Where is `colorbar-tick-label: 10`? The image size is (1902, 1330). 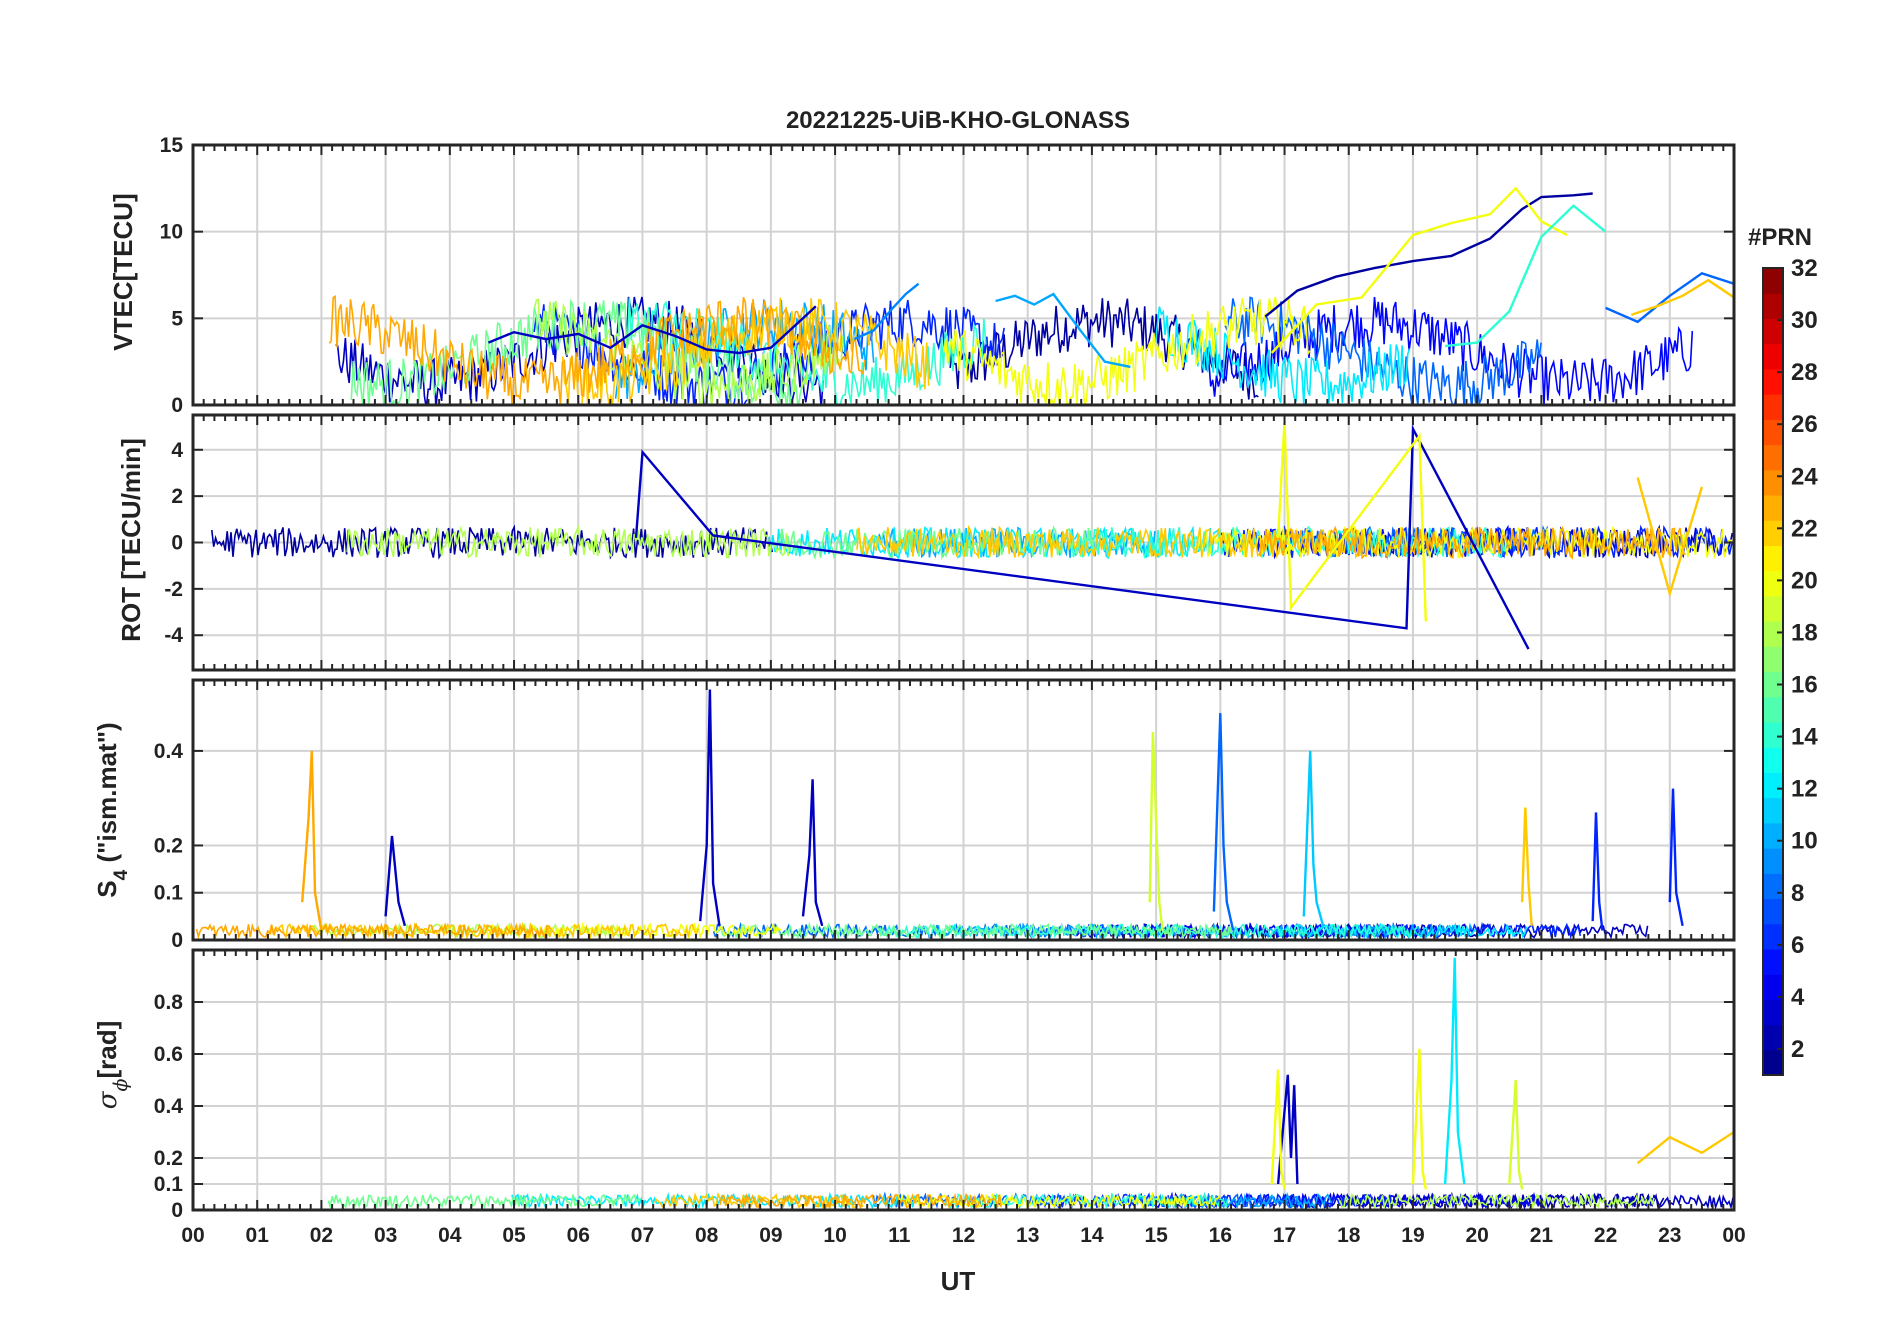
colorbar-tick-label: 10 is located at coordinates (1804, 841).